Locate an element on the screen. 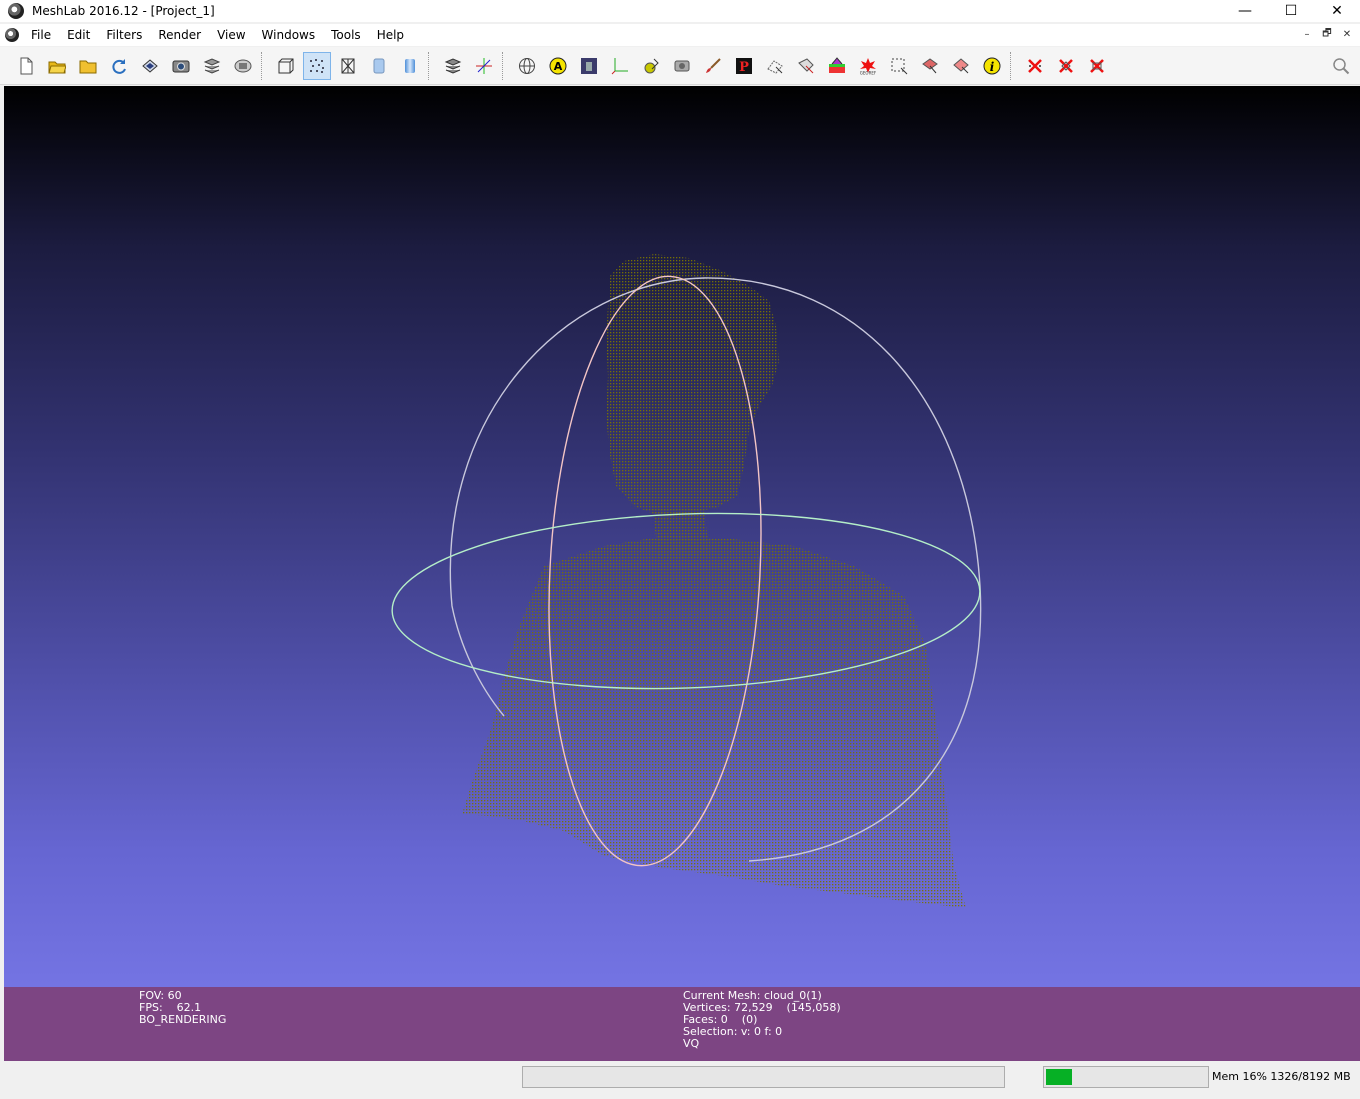 The width and height of the screenshot is (1360, 1099). render-flat-button is located at coordinates (379, 66).